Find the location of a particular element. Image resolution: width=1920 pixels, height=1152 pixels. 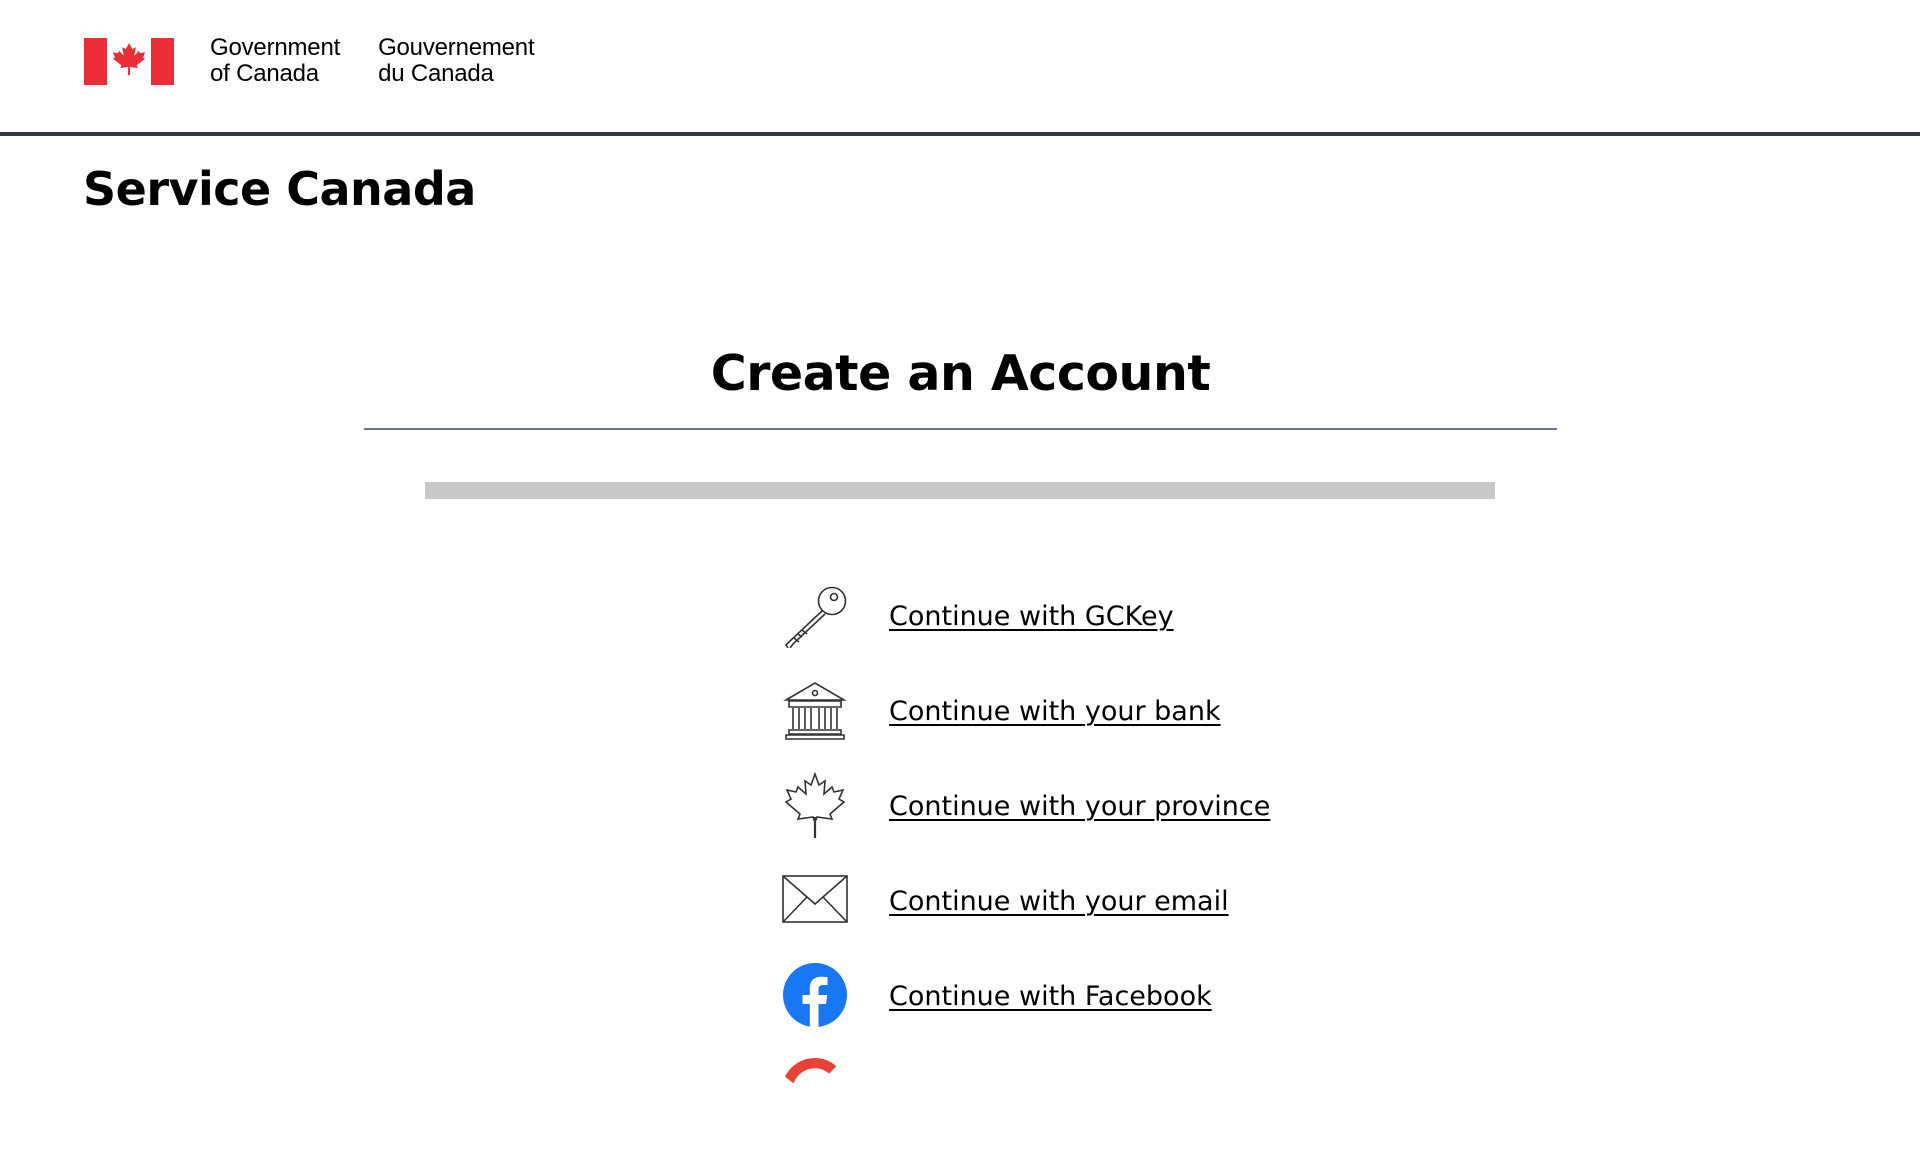

sign-in-option-facebook: Continue with Facebook is located at coordinates (1130, 1009).